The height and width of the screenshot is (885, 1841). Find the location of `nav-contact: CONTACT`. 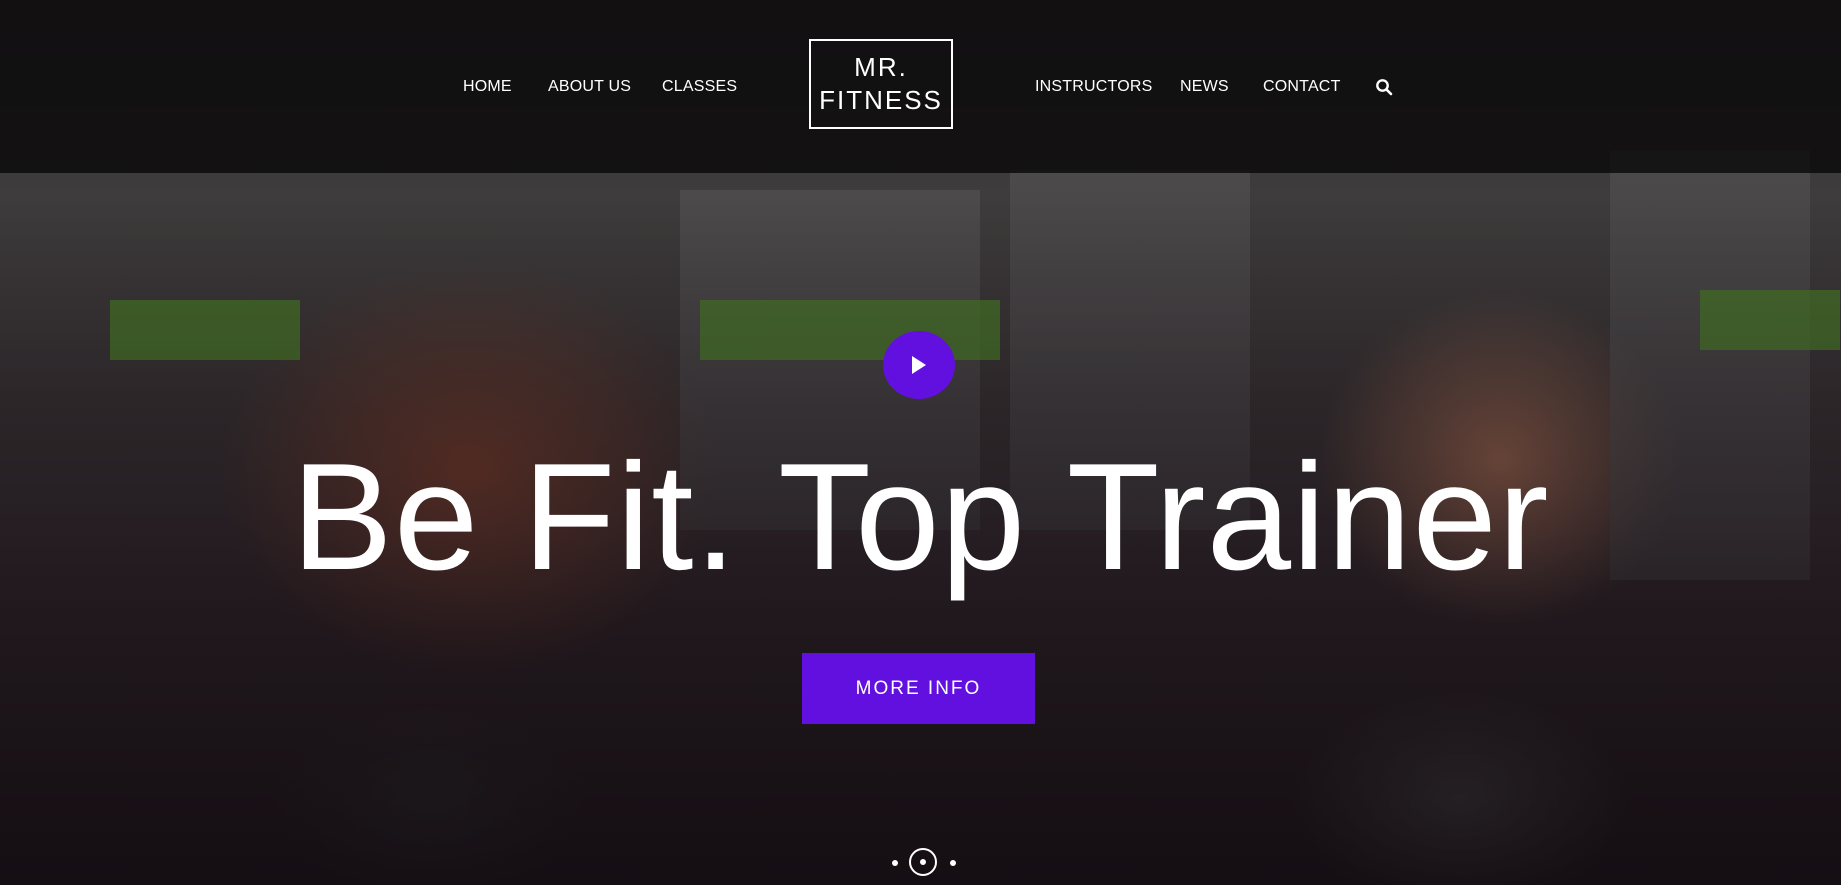

nav-contact: CONTACT is located at coordinates (1302, 87).